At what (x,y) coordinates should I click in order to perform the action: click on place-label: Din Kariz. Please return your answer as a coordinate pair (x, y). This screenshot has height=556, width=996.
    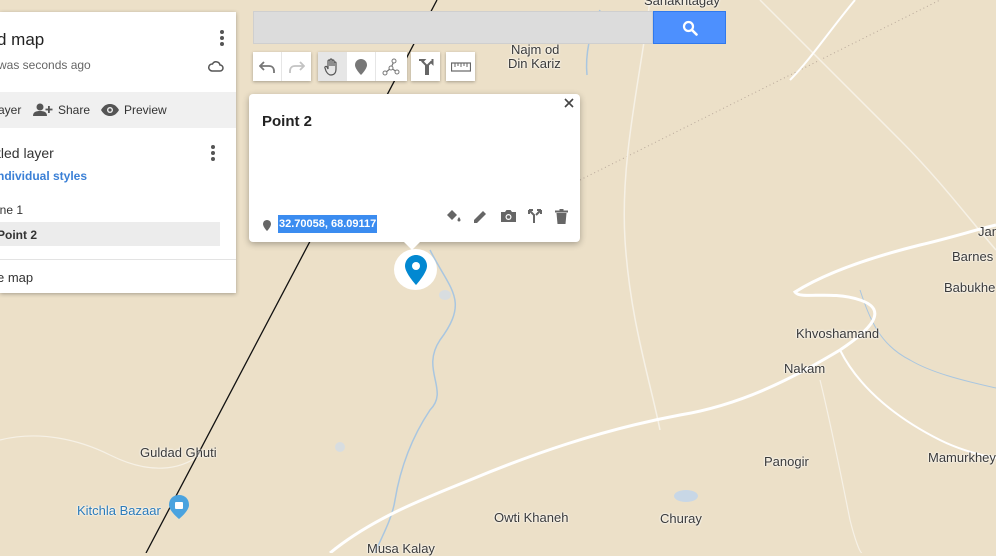
    Looking at the image, I should click on (534, 63).